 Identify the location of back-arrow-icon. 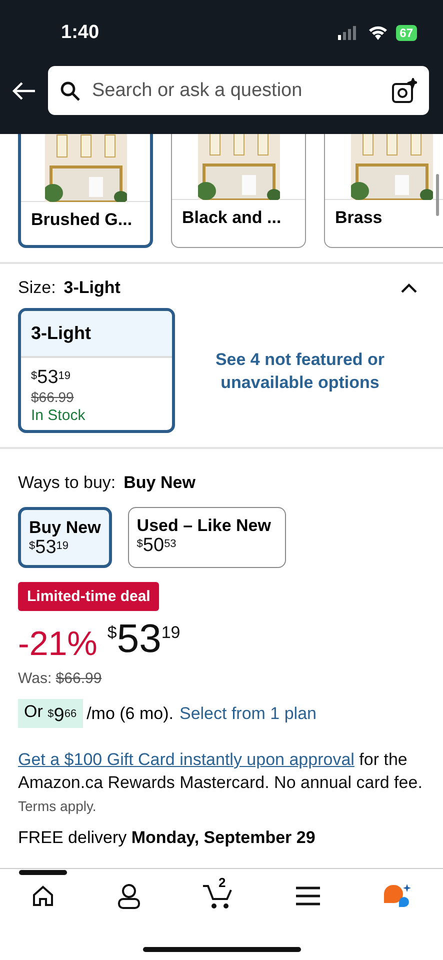
(24, 90).